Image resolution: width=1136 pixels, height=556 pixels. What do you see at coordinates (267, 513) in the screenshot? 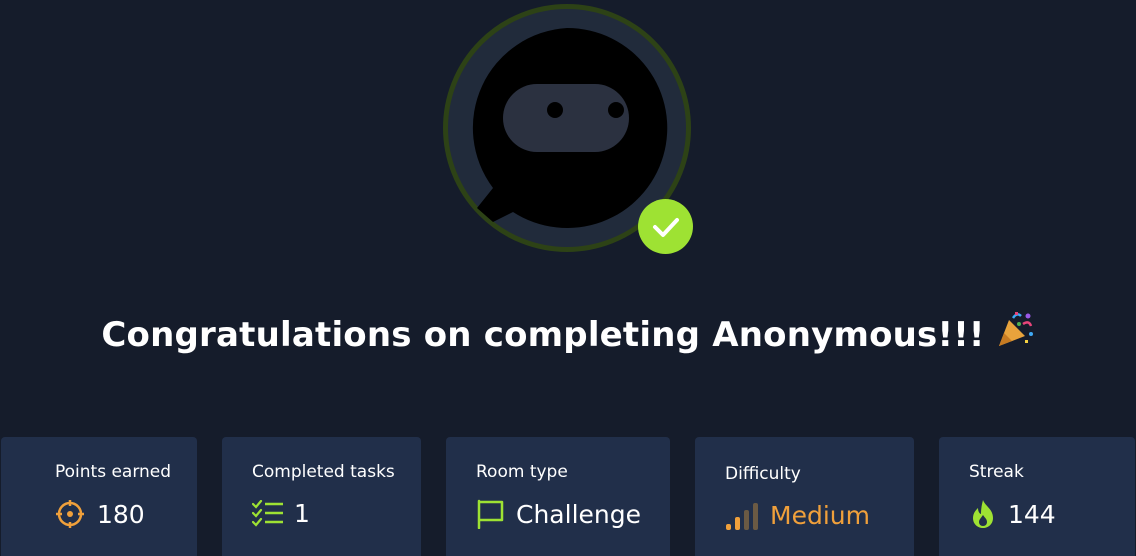
I see `checklist-icon` at bounding box center [267, 513].